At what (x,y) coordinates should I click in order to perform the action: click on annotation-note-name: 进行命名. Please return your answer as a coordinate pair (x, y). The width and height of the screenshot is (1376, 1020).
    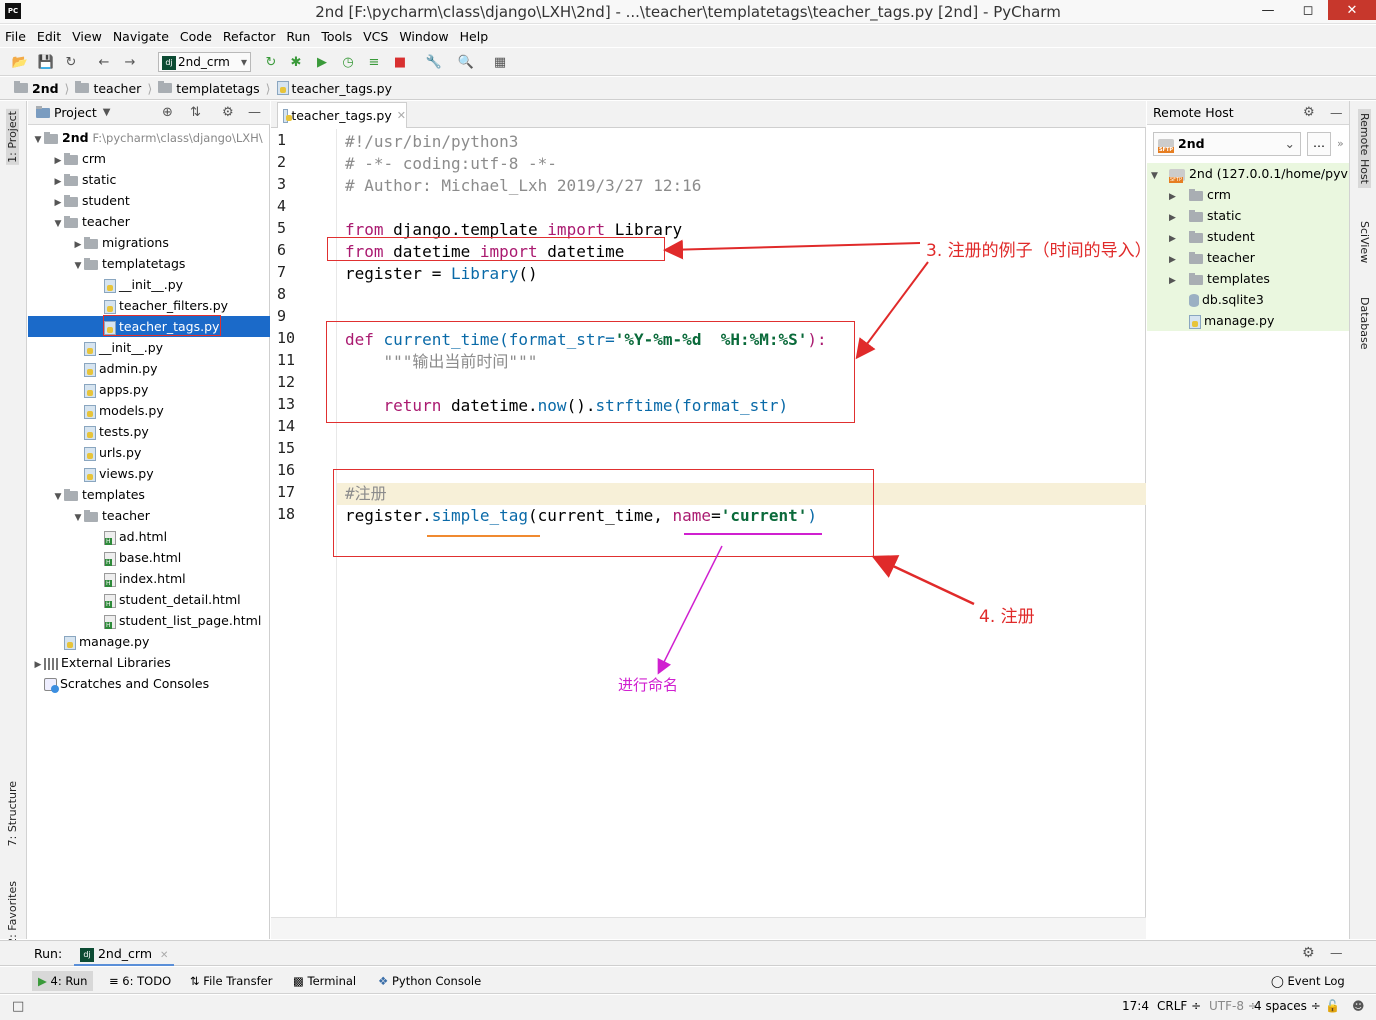
    Looking at the image, I should click on (648, 685).